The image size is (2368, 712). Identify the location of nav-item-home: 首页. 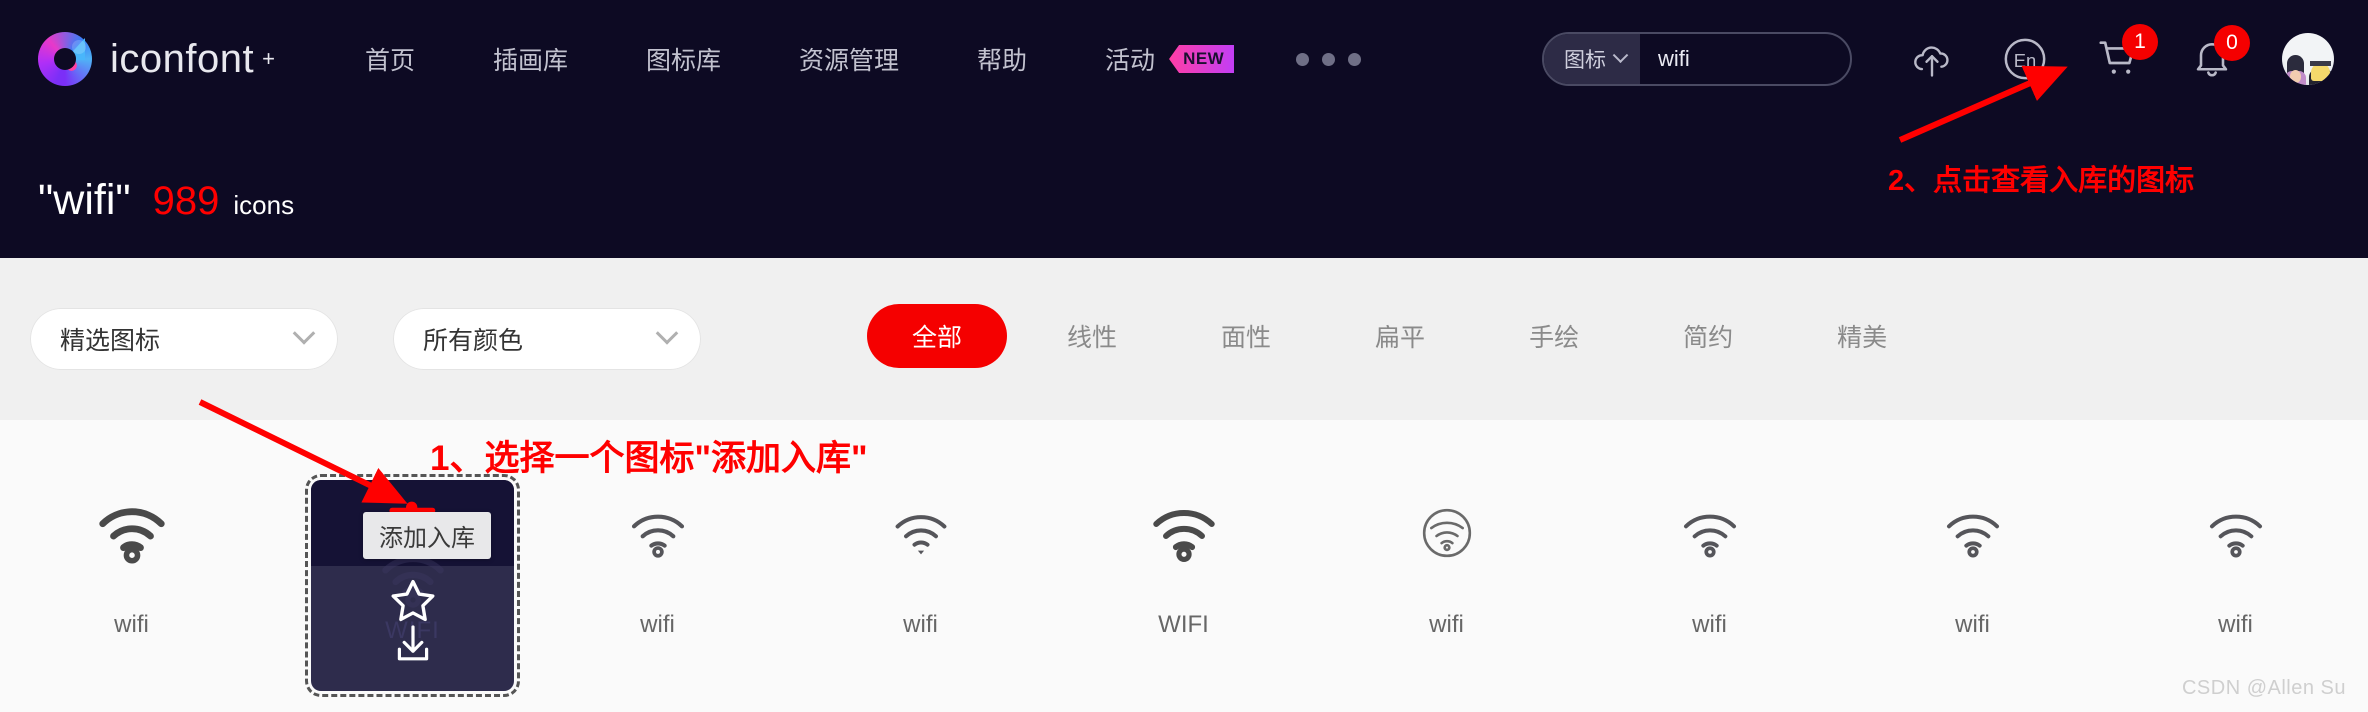
(390, 59).